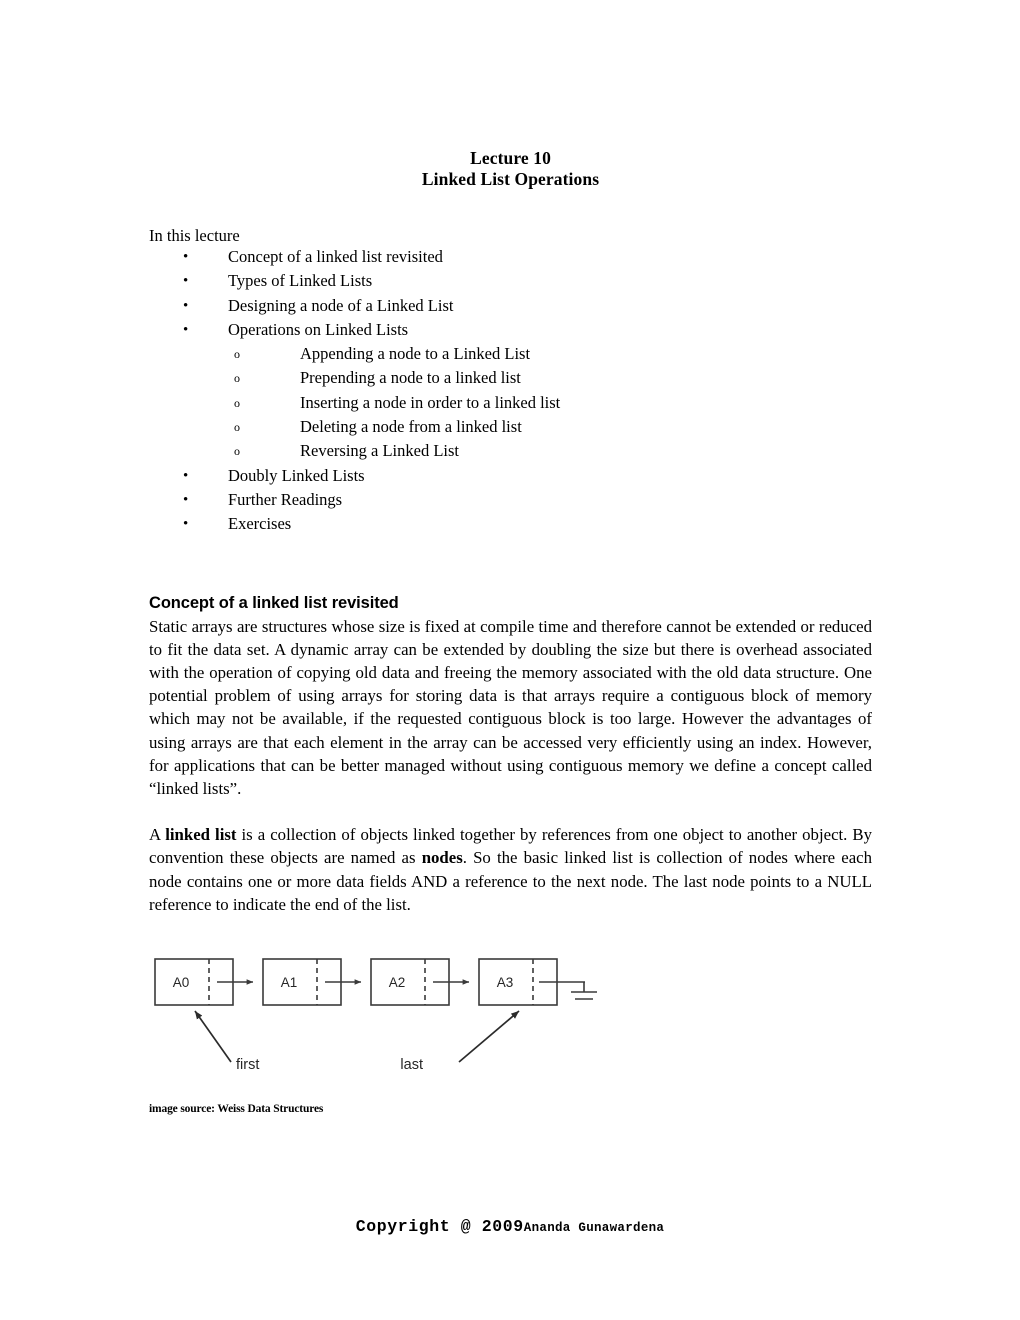  I want to click on list-item: • Further Readings, so click(510, 500).